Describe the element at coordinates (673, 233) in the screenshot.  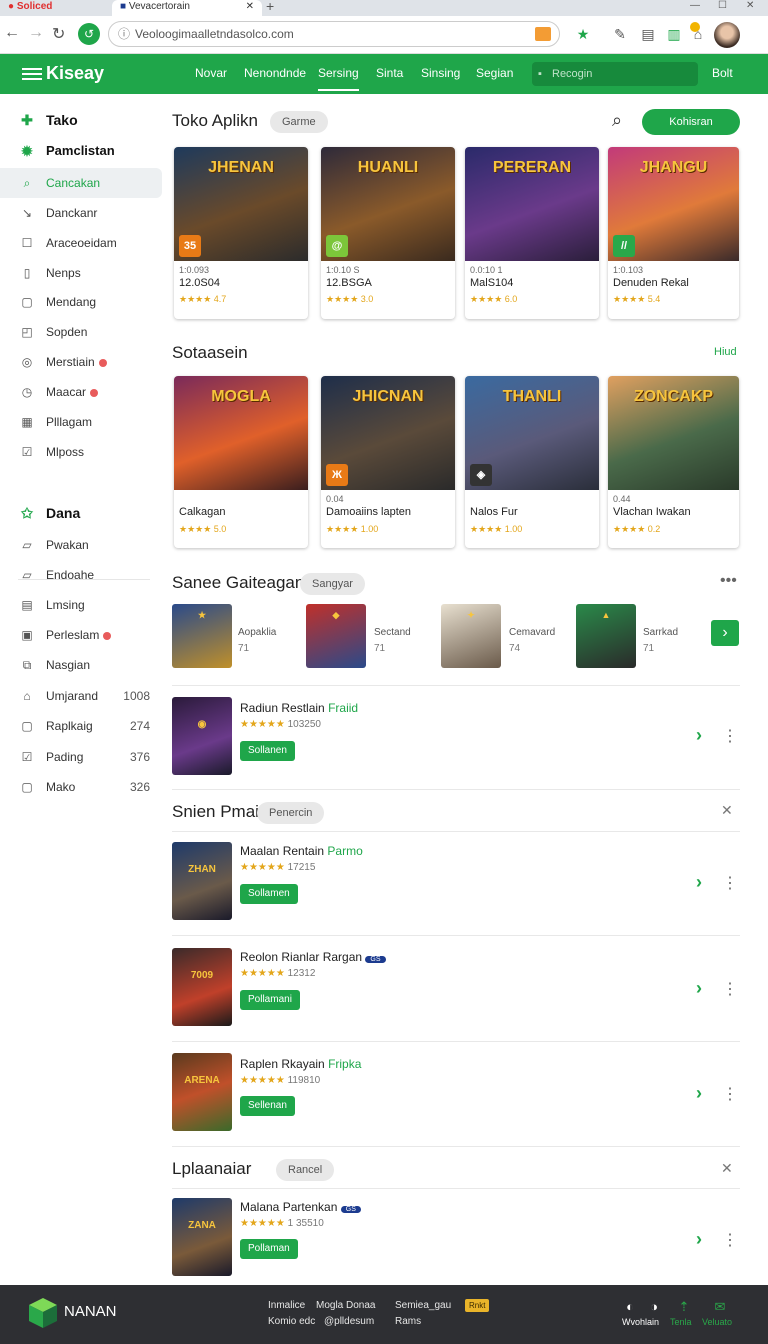
I see `app-card-4: JHANGU // 1:0.103 Denuden Rekal ★★★★ 5.4` at that location.